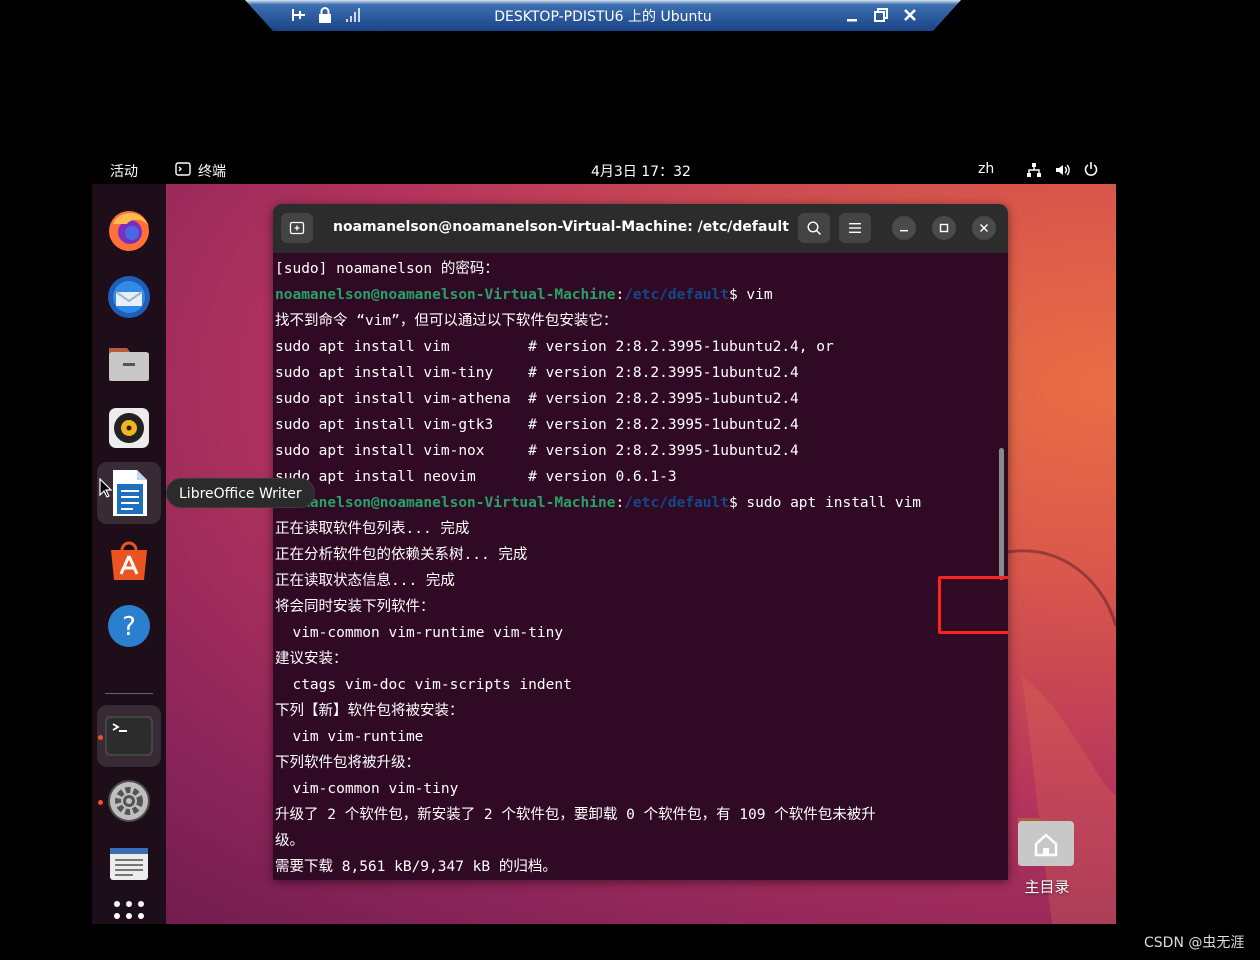 The width and height of the screenshot is (1260, 960). I want to click on command-text: vim, so click(755, 295).